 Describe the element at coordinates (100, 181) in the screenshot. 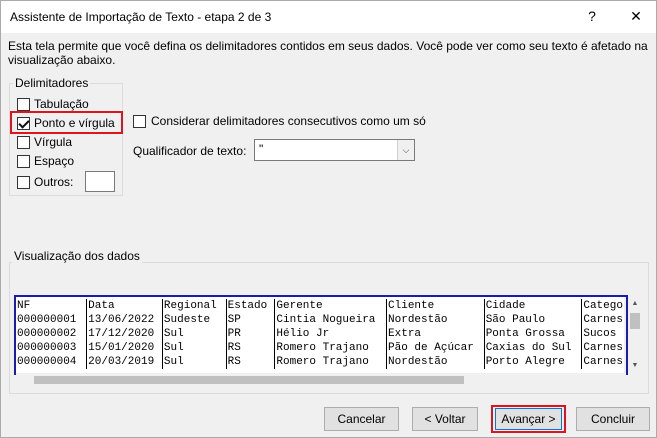

I see `outros-input` at that location.